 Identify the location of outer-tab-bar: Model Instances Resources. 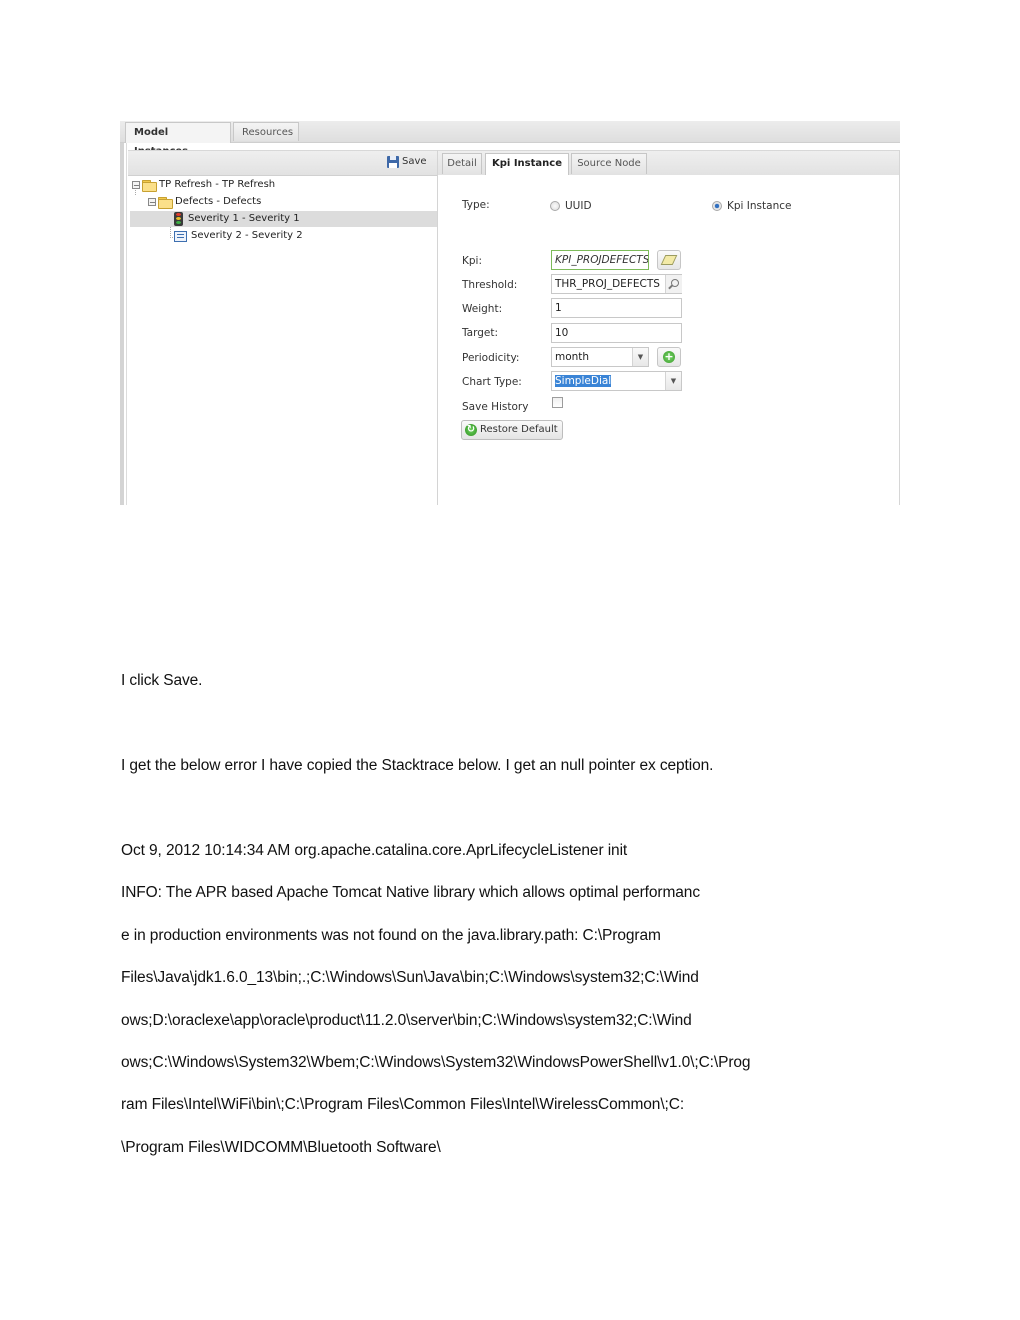
(510, 139).